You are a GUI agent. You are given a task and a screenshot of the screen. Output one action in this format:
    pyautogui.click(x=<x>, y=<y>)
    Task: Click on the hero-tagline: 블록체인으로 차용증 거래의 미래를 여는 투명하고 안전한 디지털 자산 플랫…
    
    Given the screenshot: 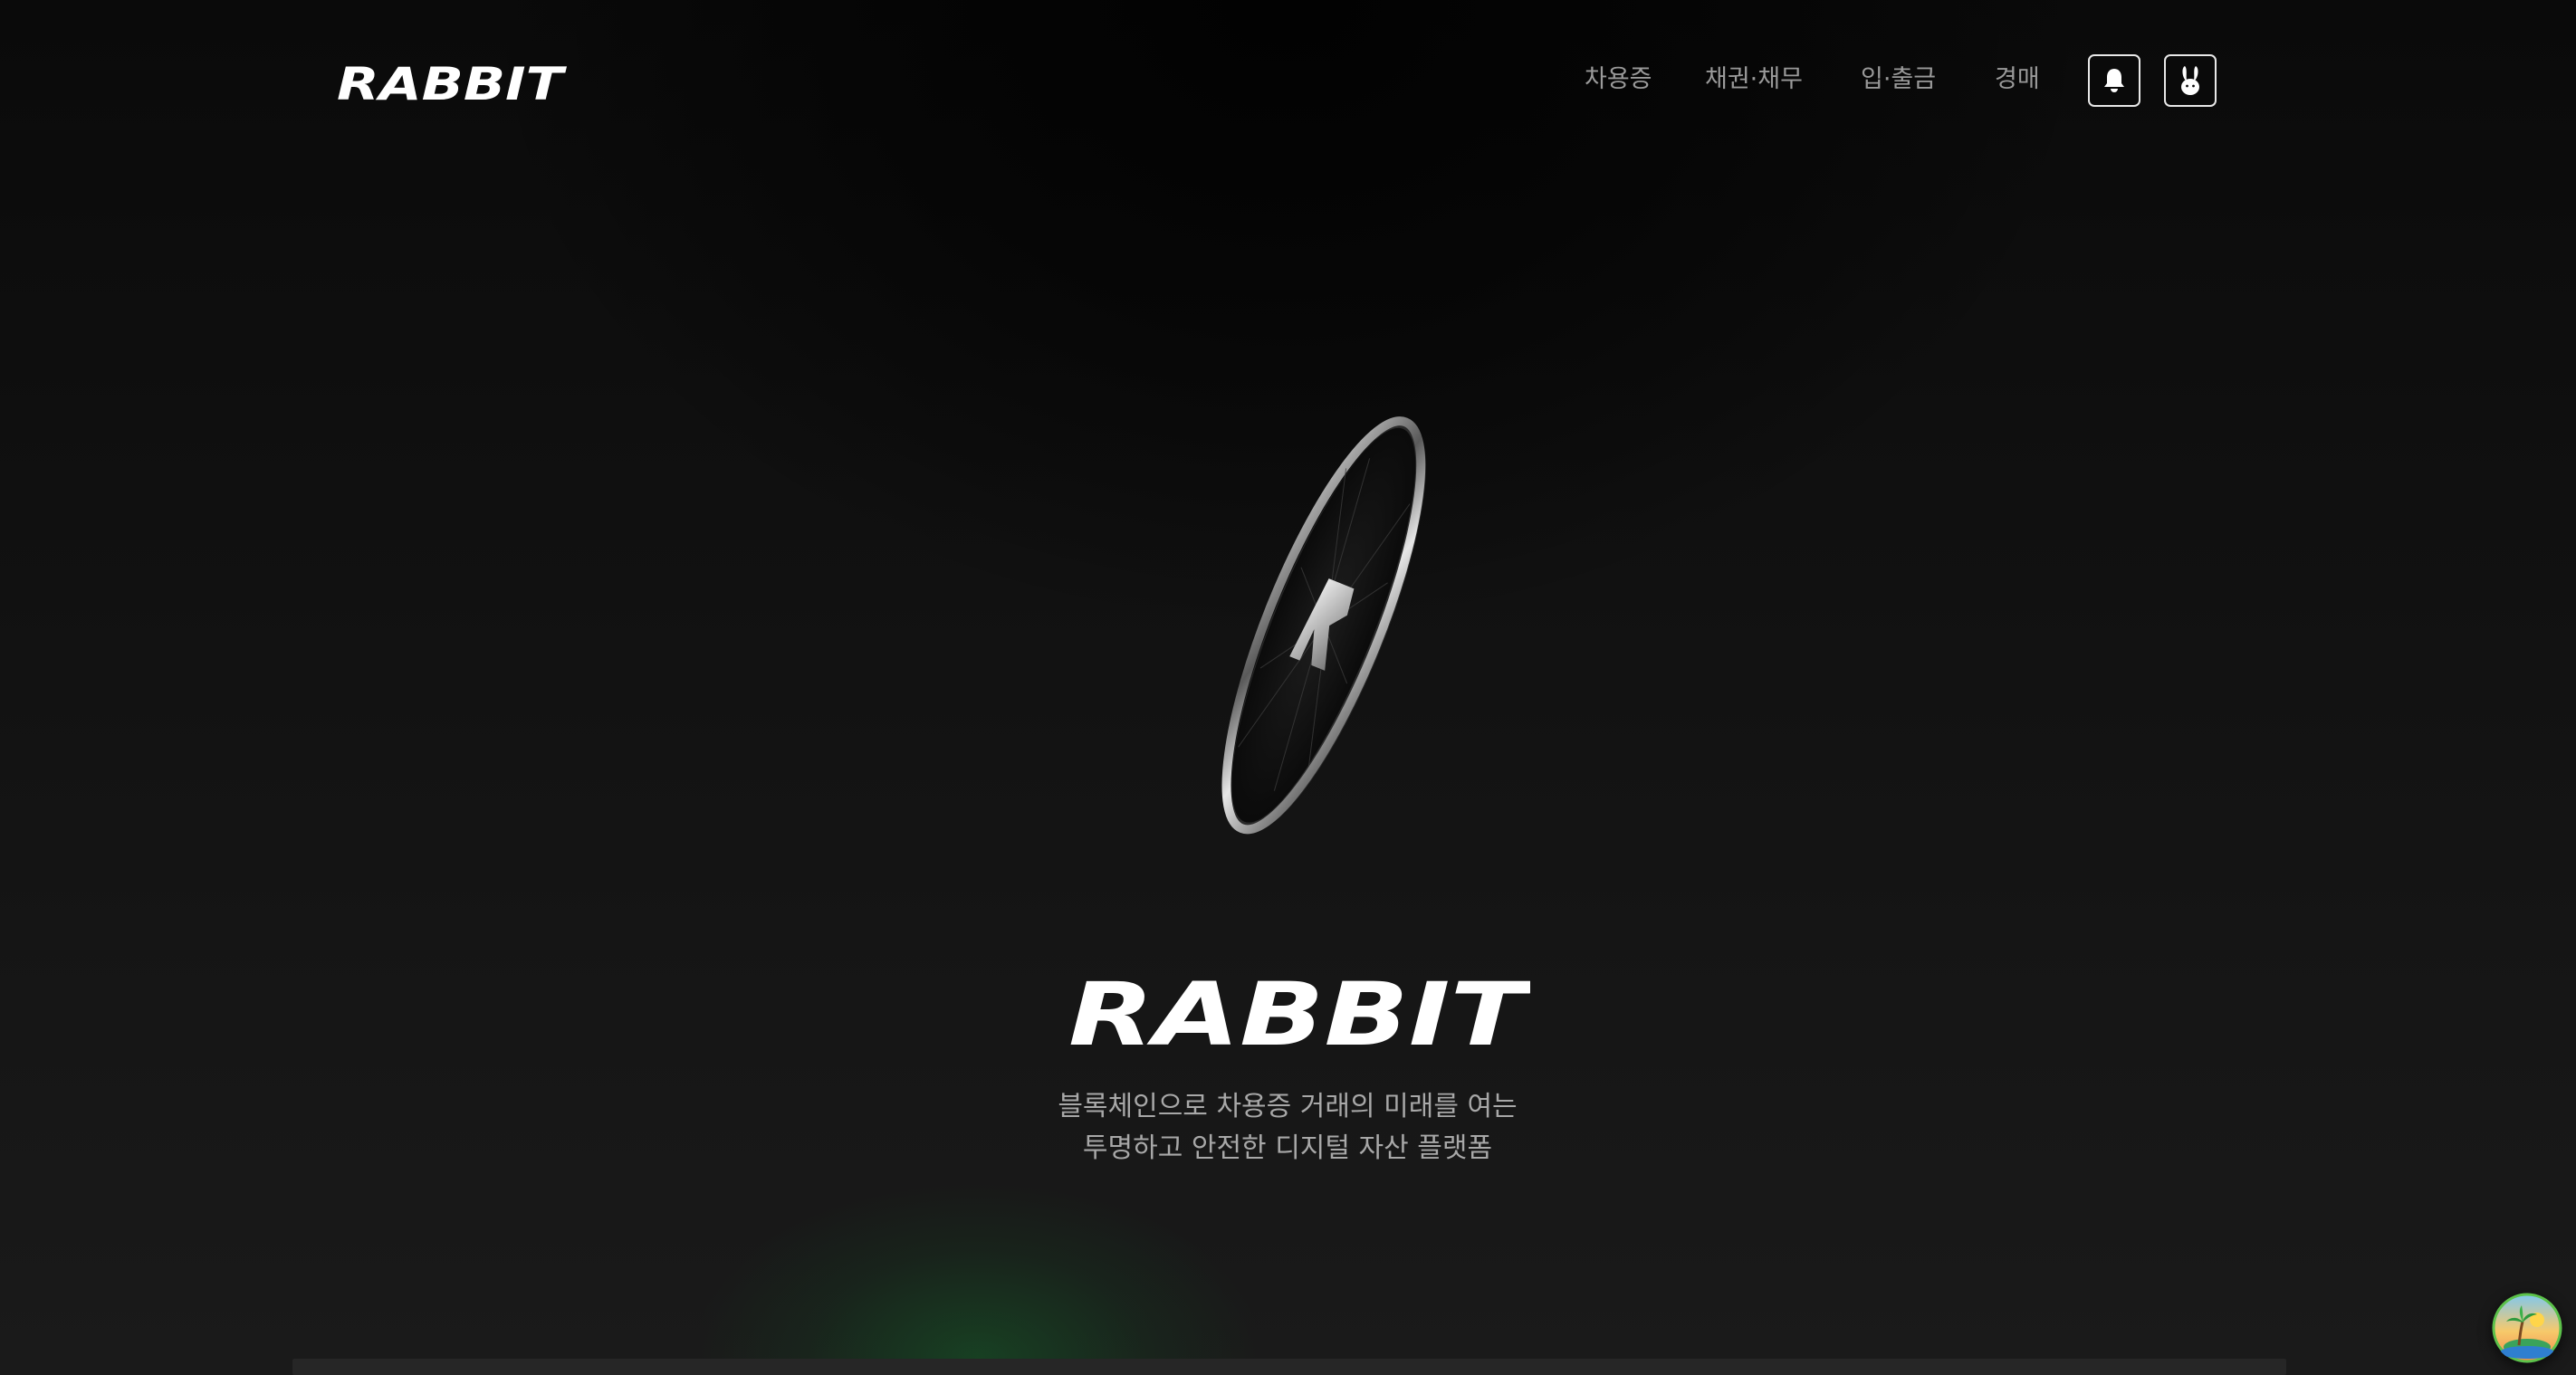 What is the action you would take?
    pyautogui.click(x=1287, y=1128)
    